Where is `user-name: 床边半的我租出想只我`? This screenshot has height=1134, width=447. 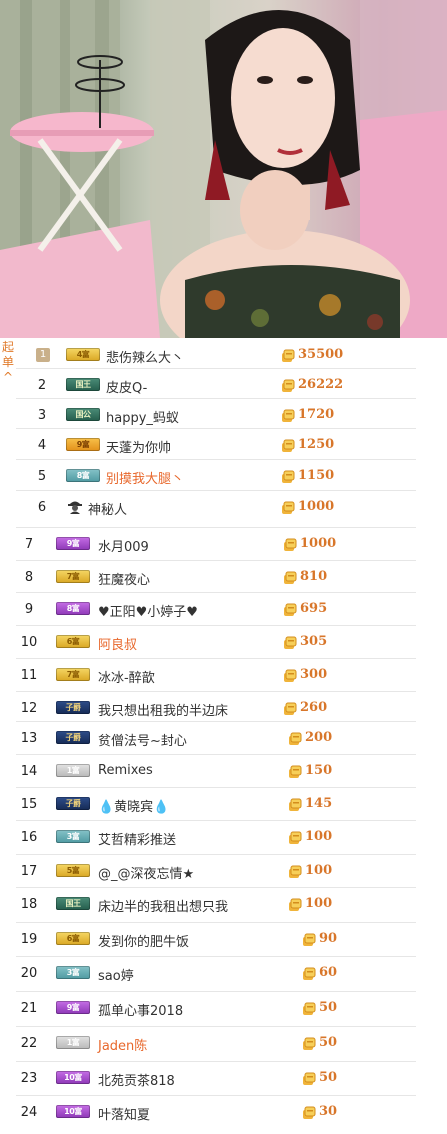 user-name: 床边半的我租出想只我 is located at coordinates (163, 905).